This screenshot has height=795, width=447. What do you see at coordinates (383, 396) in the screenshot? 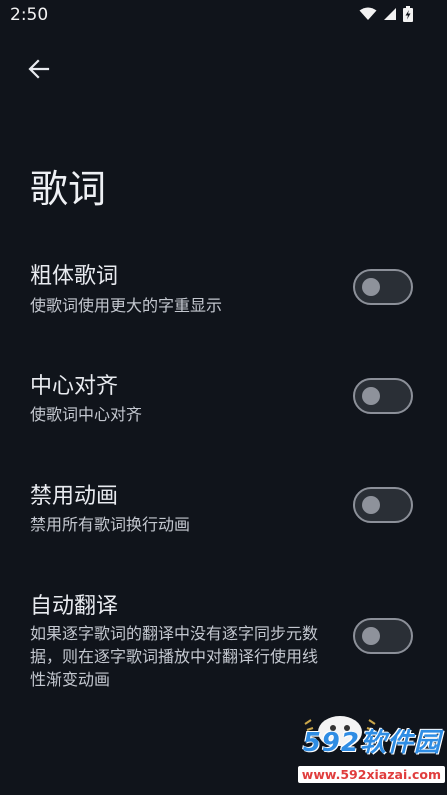
I see `center-align-toggle` at bounding box center [383, 396].